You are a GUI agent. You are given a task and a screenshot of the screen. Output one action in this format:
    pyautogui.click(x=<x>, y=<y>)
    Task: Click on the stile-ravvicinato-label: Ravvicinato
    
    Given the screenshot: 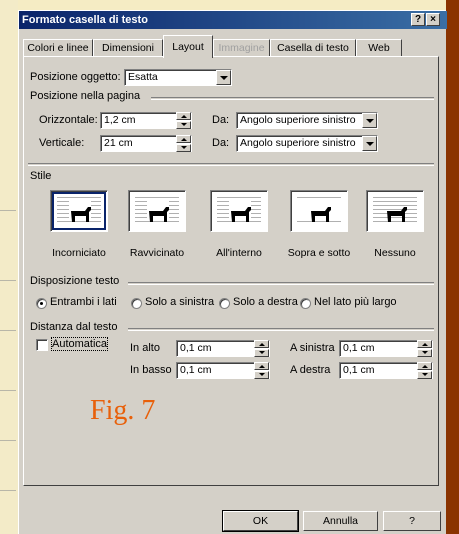 What is the action you would take?
    pyautogui.click(x=157, y=253)
    